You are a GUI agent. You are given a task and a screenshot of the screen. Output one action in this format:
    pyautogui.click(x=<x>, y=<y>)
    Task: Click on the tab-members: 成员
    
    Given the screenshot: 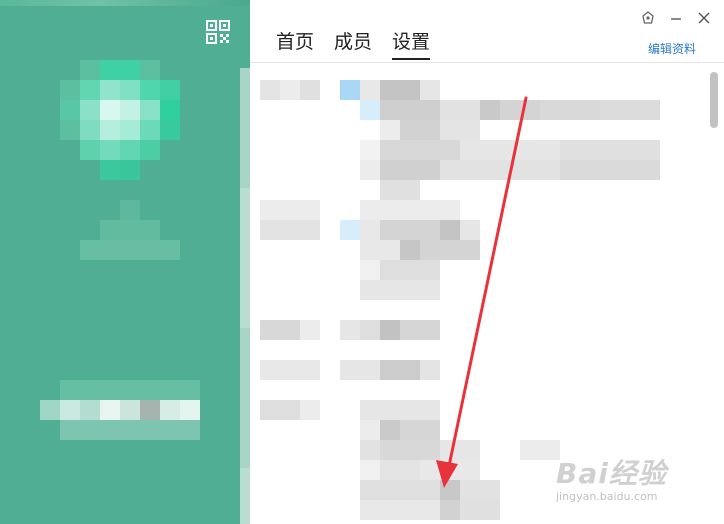 What is the action you would take?
    pyautogui.click(x=353, y=45)
    